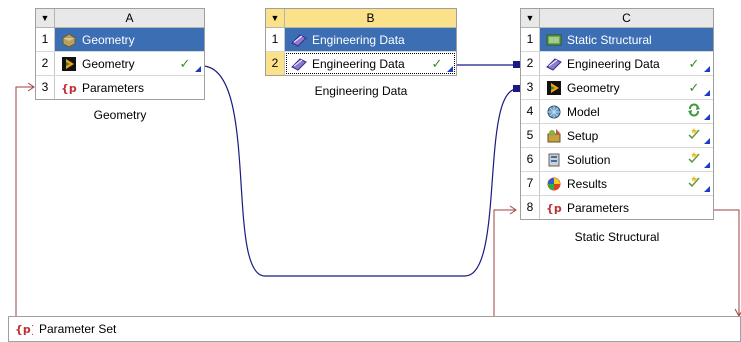 The height and width of the screenshot is (342, 741). I want to click on cell-c4: 4 Model, so click(617, 112).